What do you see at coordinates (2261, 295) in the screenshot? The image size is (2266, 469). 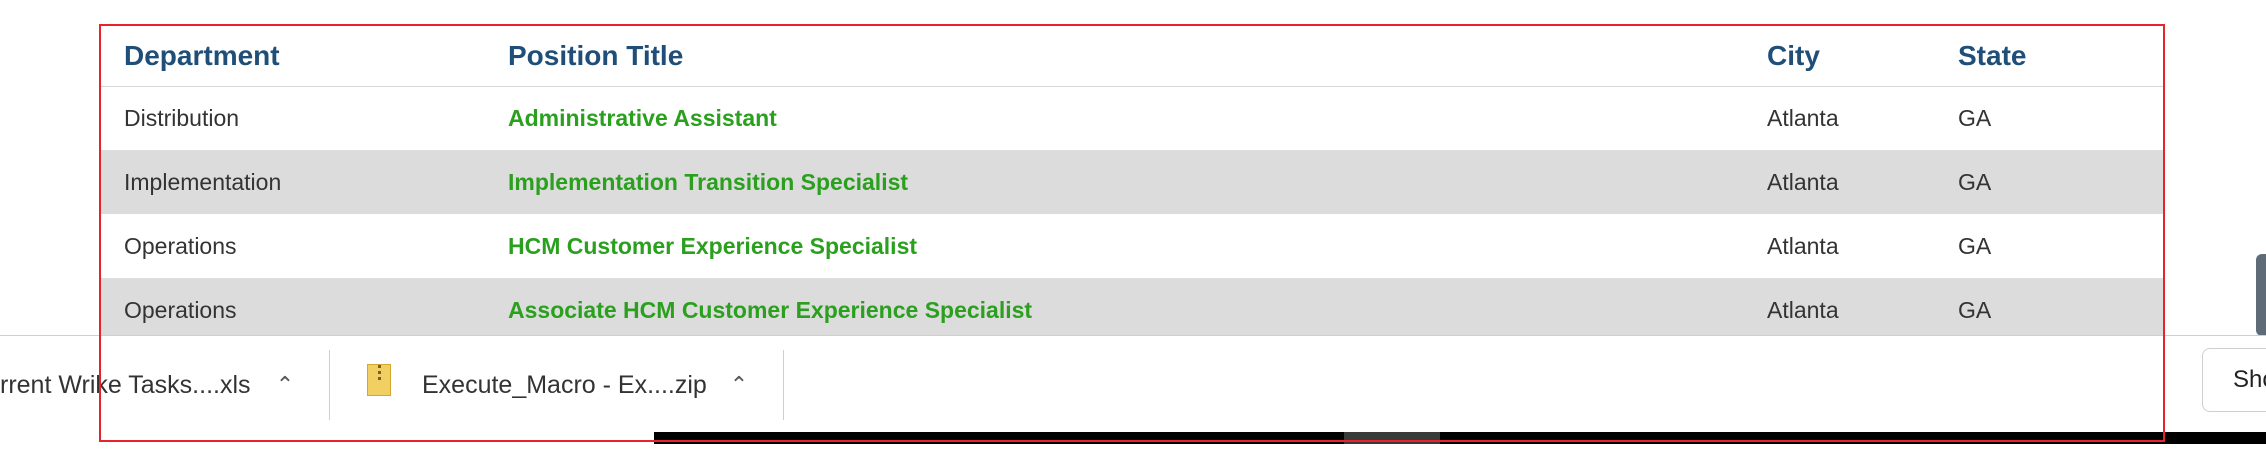 I see `side-scroll-handle` at bounding box center [2261, 295].